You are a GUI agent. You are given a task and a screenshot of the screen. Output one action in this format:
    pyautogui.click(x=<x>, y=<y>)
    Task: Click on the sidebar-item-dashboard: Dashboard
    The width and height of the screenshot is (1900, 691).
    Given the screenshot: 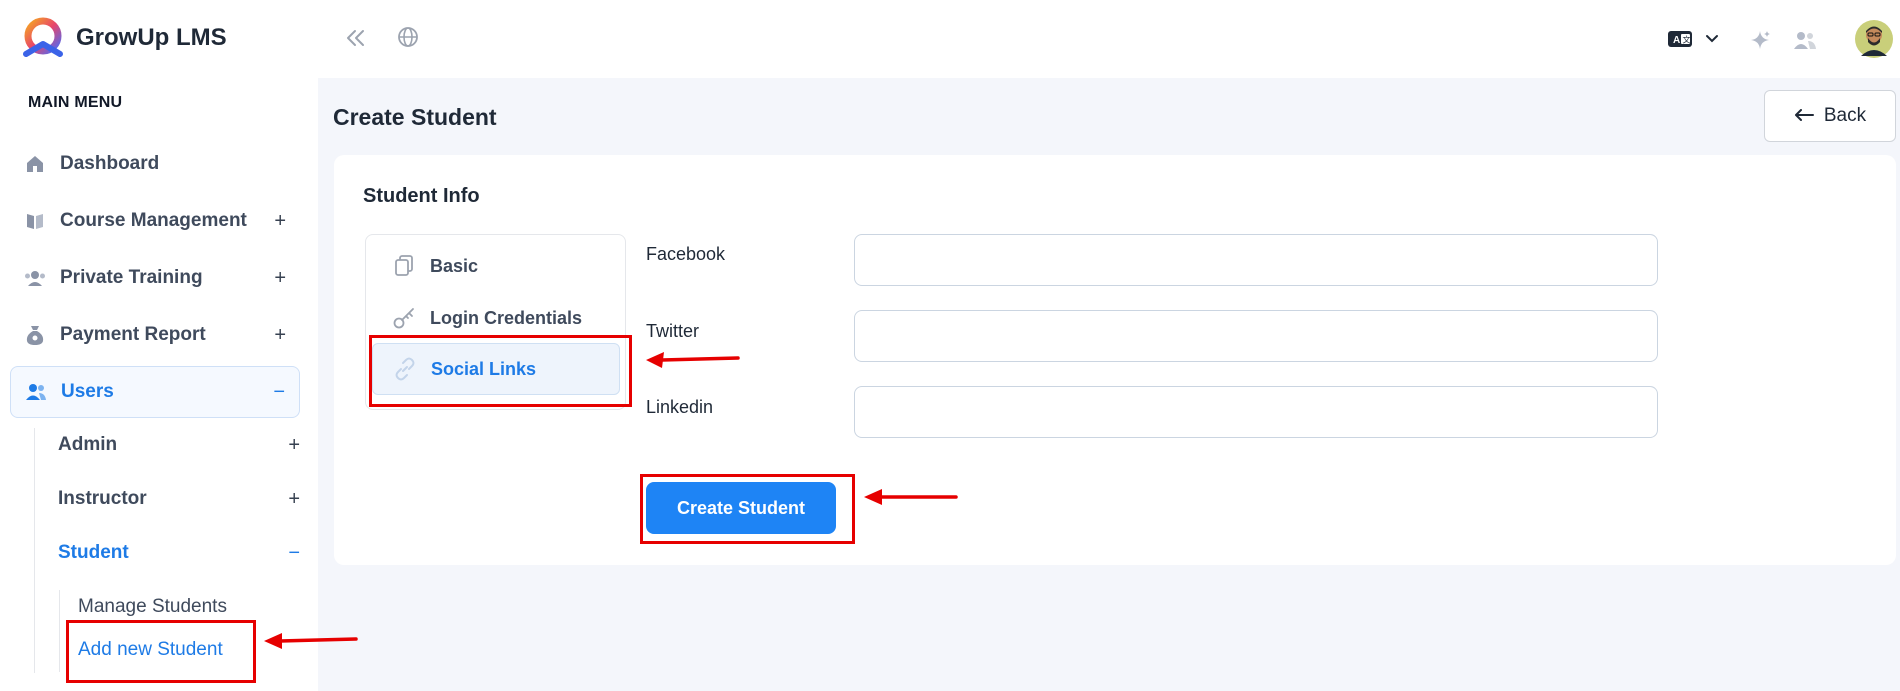 What is the action you would take?
    pyautogui.click(x=155, y=164)
    